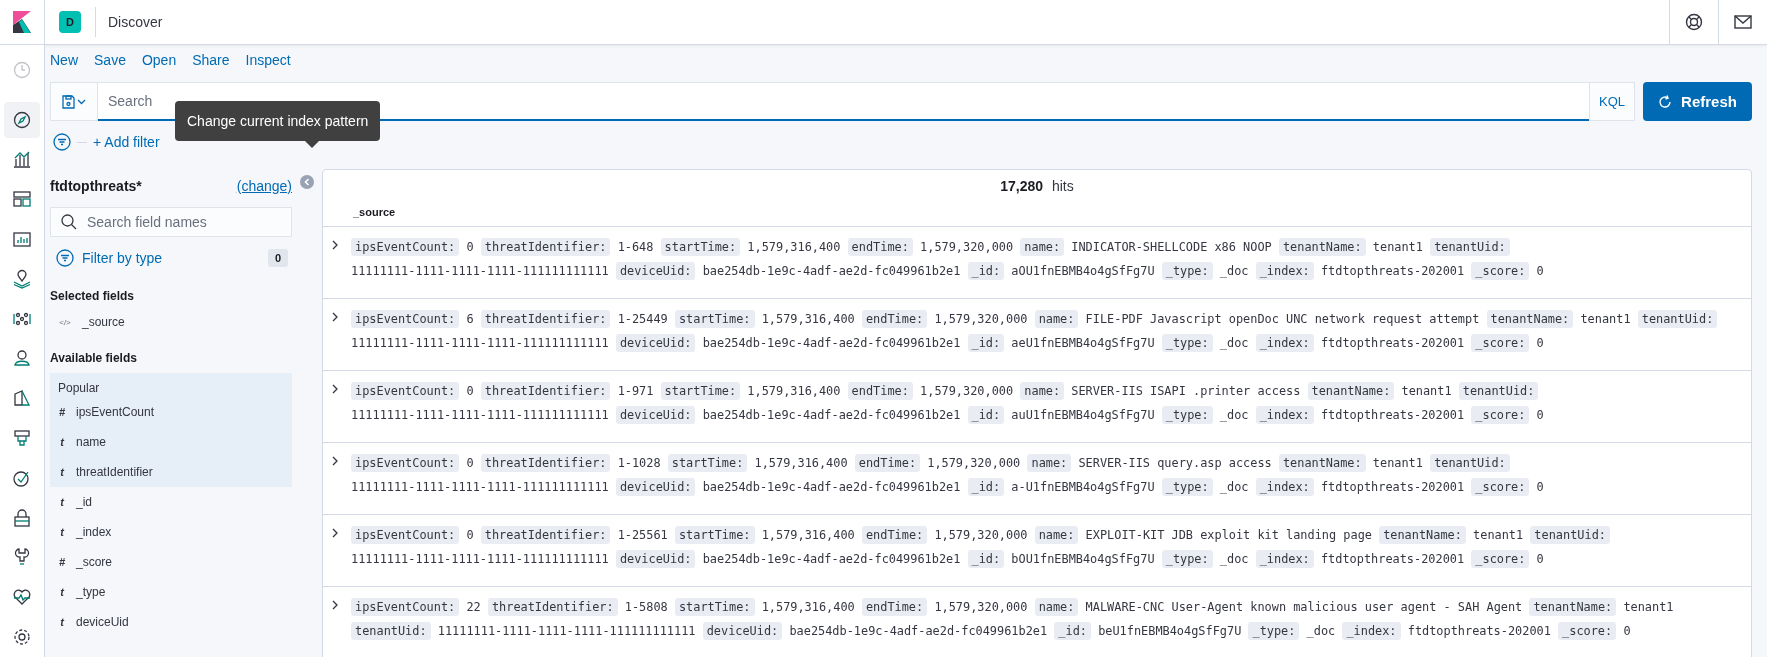 This screenshot has width=1767, height=657. Describe the element at coordinates (264, 186) in the screenshot. I see `change-link: (change)` at that location.